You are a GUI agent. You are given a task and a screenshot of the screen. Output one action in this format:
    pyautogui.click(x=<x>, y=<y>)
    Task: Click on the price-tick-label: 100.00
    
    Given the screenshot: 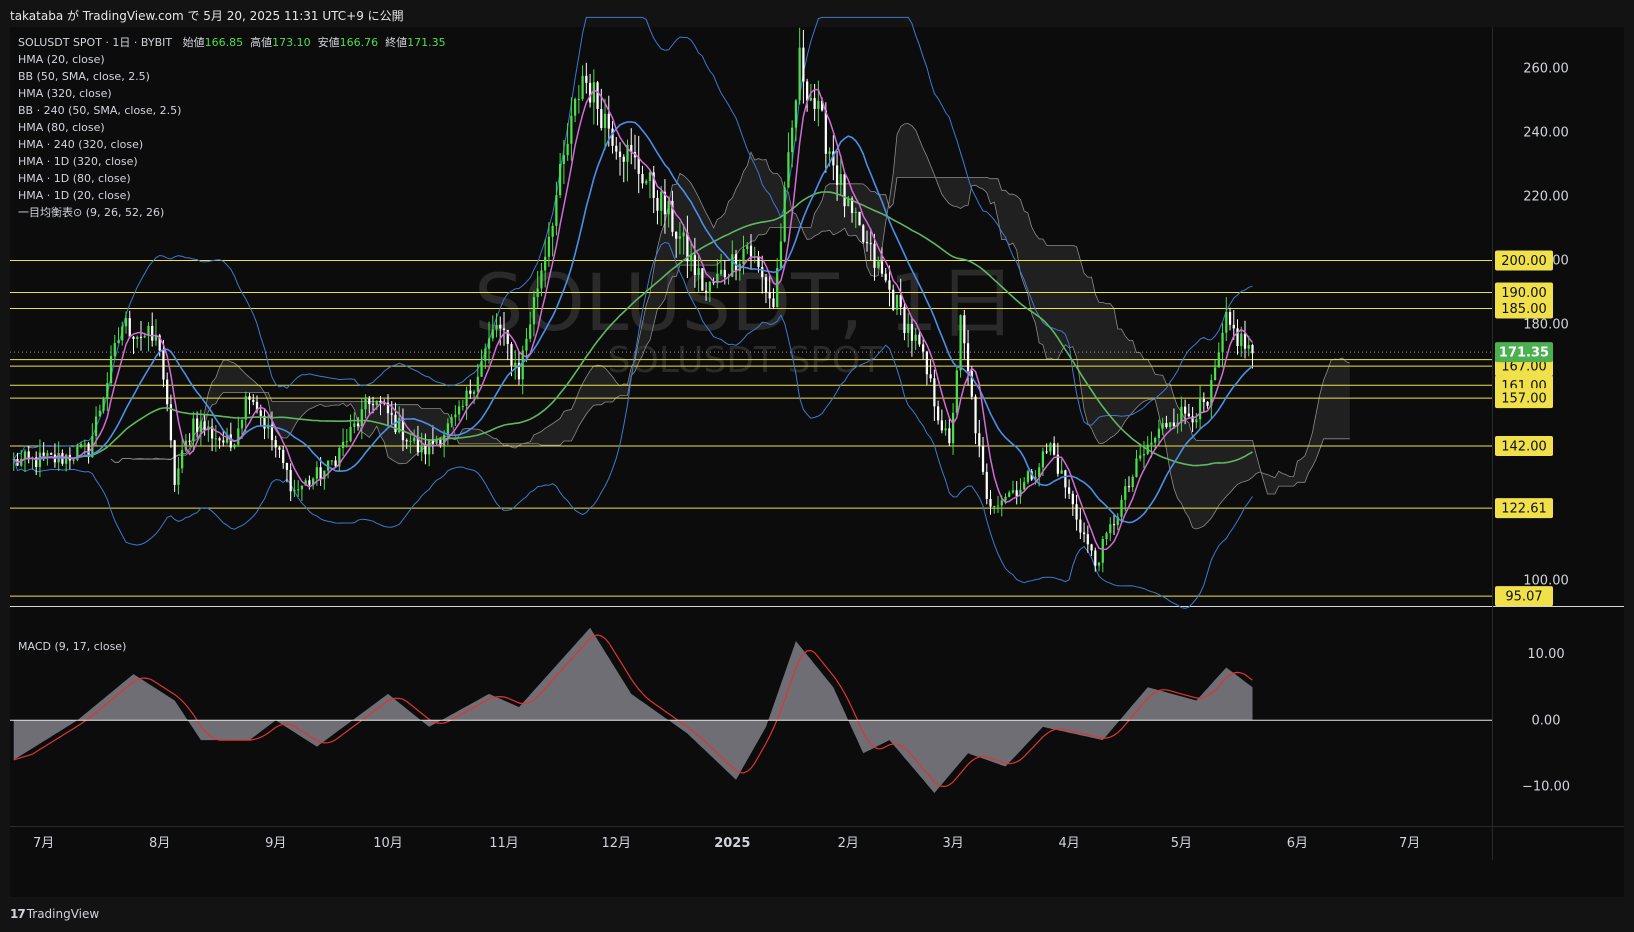 What is the action you would take?
    pyautogui.click(x=1546, y=580)
    